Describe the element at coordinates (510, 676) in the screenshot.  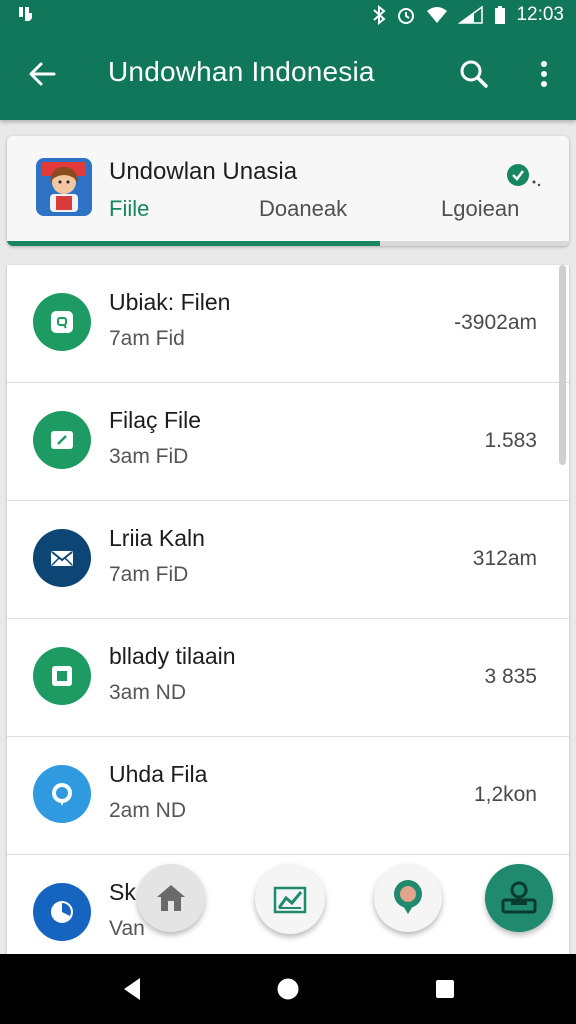
I see `file-value: 3 835` at that location.